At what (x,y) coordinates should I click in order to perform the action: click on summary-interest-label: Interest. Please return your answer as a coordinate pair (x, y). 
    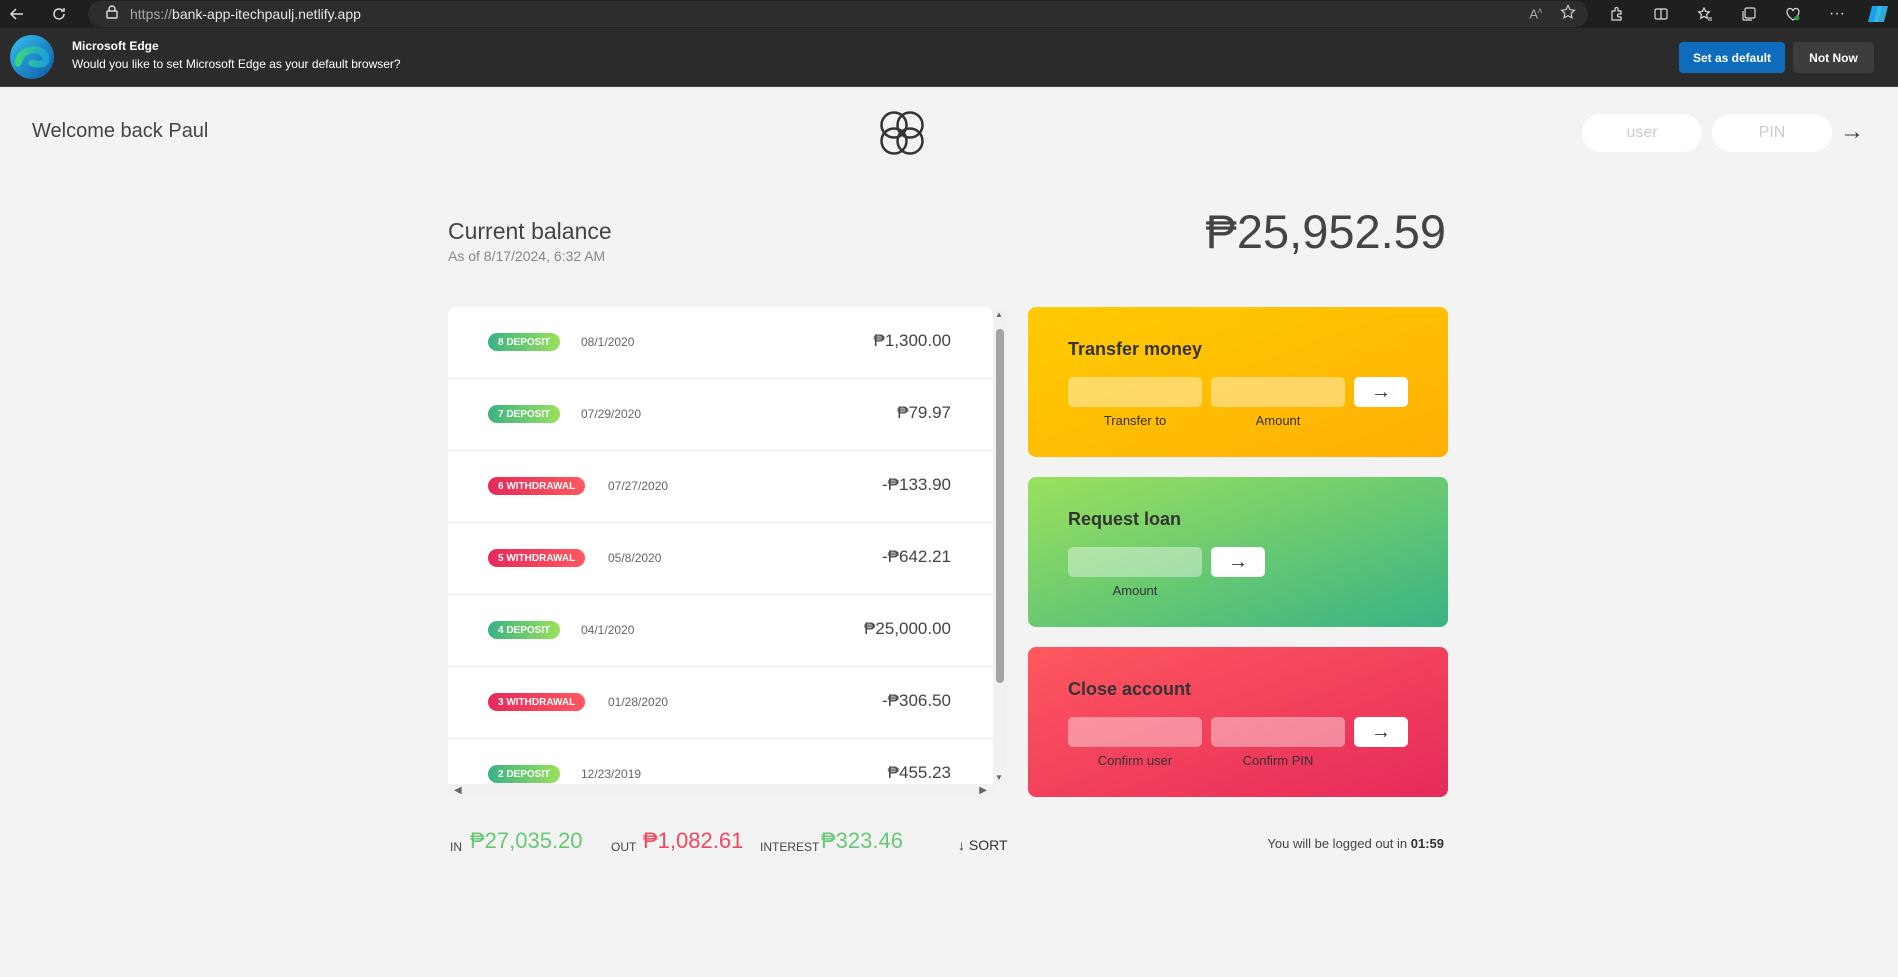
    Looking at the image, I should click on (790, 847).